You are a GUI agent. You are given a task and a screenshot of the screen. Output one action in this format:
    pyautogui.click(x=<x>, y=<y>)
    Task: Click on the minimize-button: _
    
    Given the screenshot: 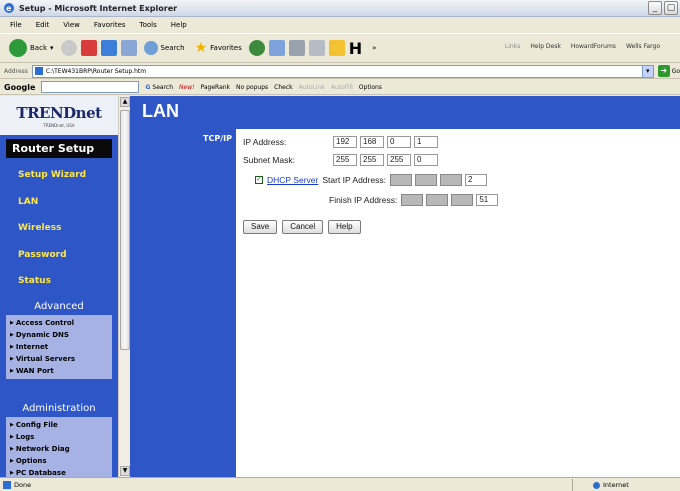 What is the action you would take?
    pyautogui.click(x=655, y=8)
    